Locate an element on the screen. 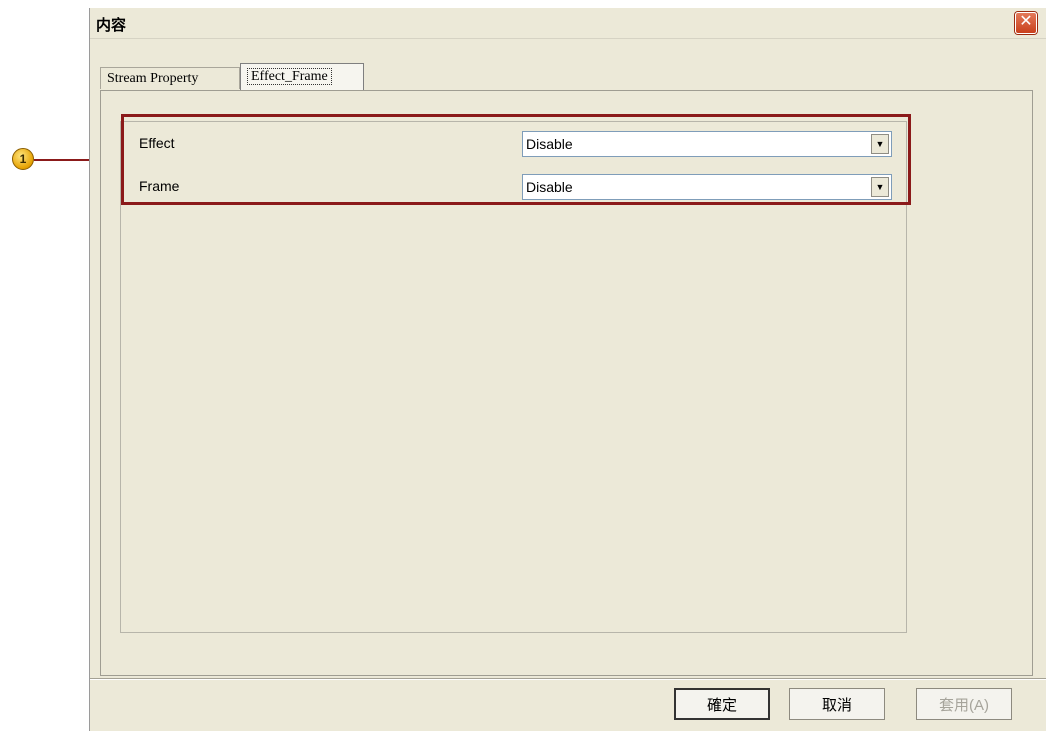  frame-label: Frame is located at coordinates (159, 186).